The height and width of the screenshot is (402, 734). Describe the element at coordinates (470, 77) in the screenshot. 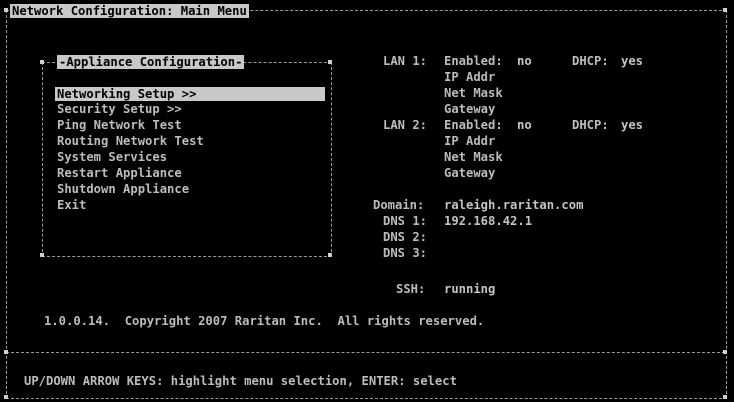

I see `lan1-ip-label: IP Addr` at that location.